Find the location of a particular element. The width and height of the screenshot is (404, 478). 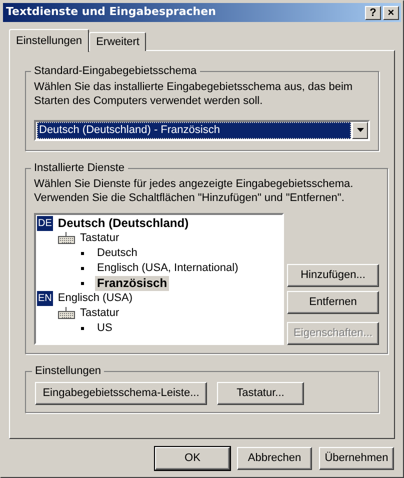

tab: Einstellungen is located at coordinates (49, 40).